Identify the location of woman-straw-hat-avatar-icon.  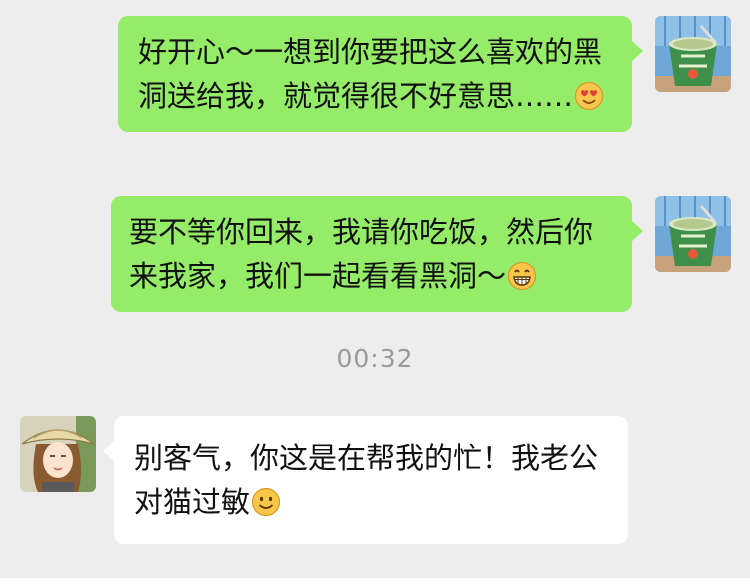
(58, 454).